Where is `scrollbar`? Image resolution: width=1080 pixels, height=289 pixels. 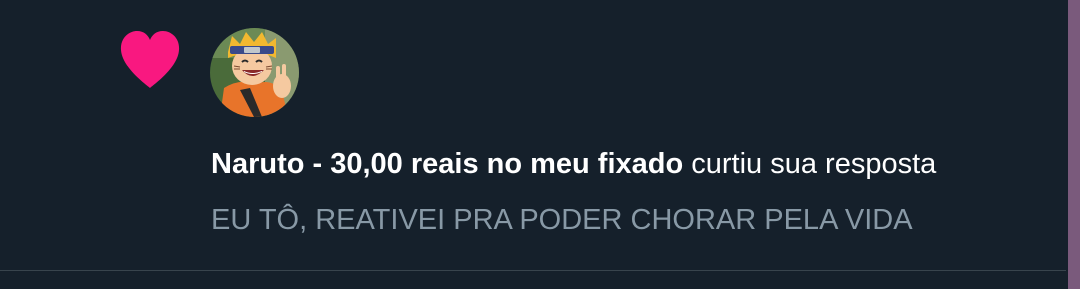 scrollbar is located at coordinates (1074, 144).